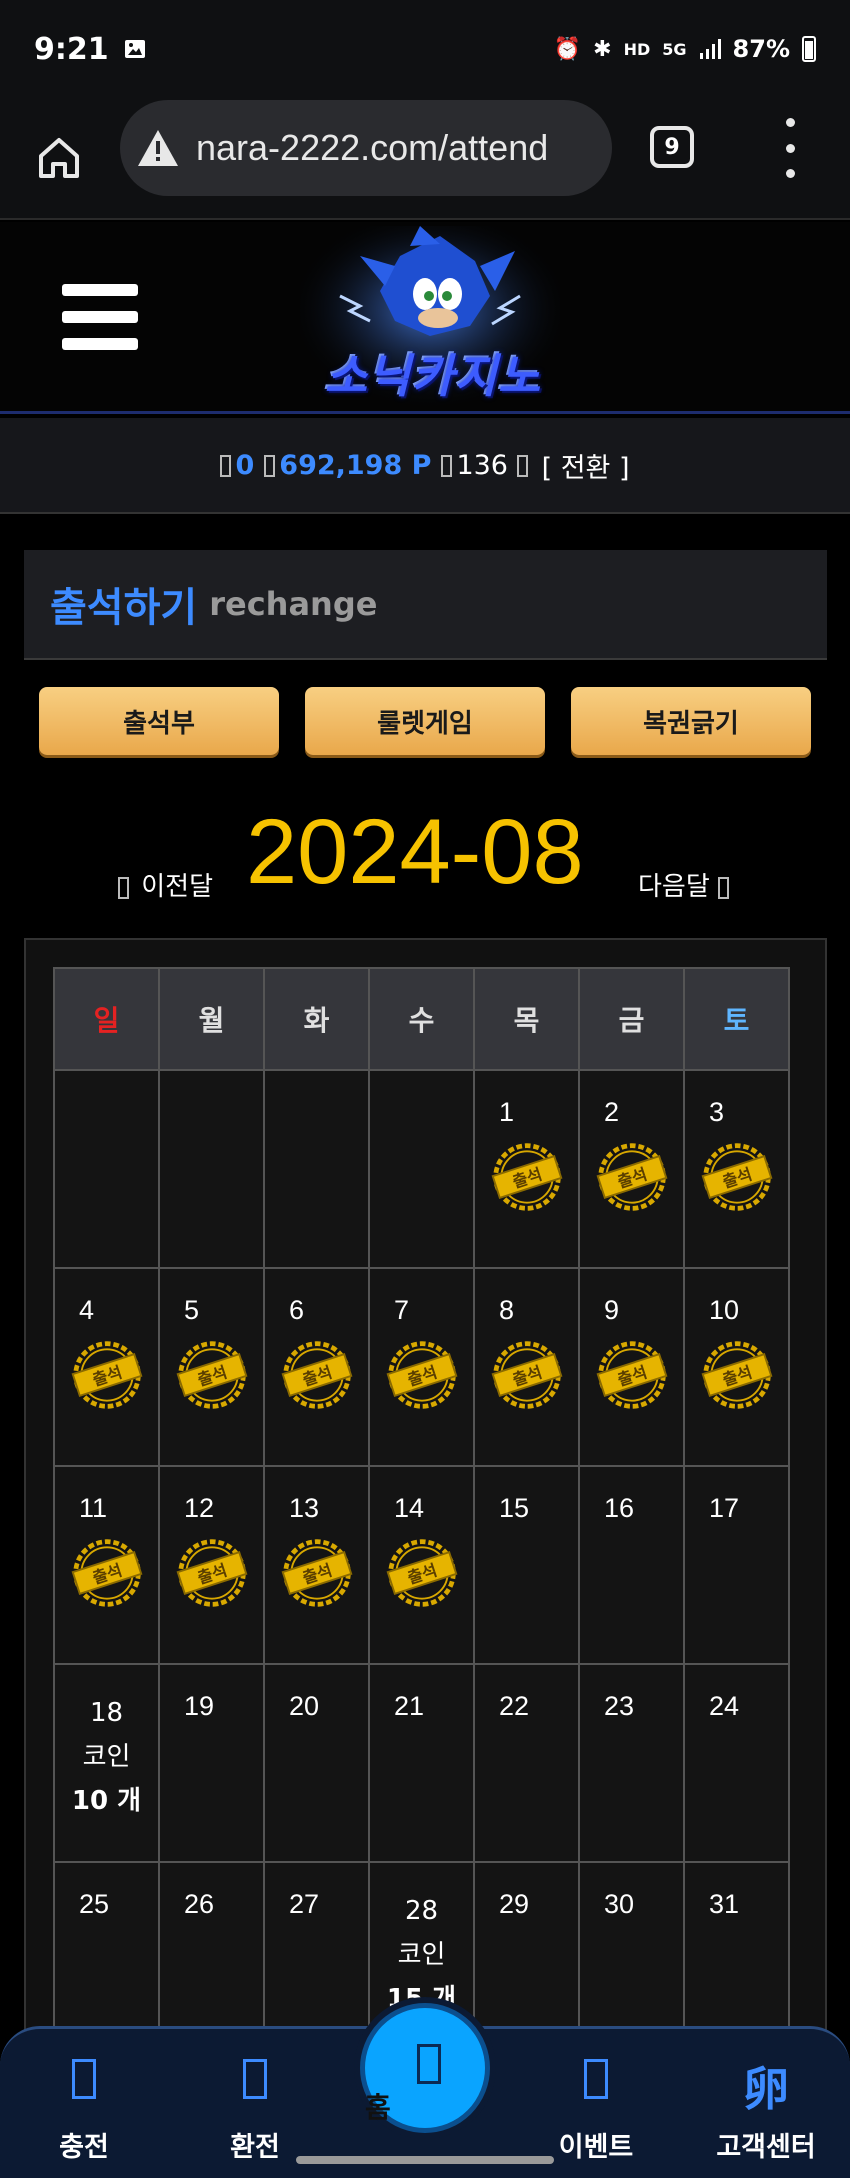 This screenshot has width=850, height=2178. I want to click on gesture-bar, so click(425, 2160).